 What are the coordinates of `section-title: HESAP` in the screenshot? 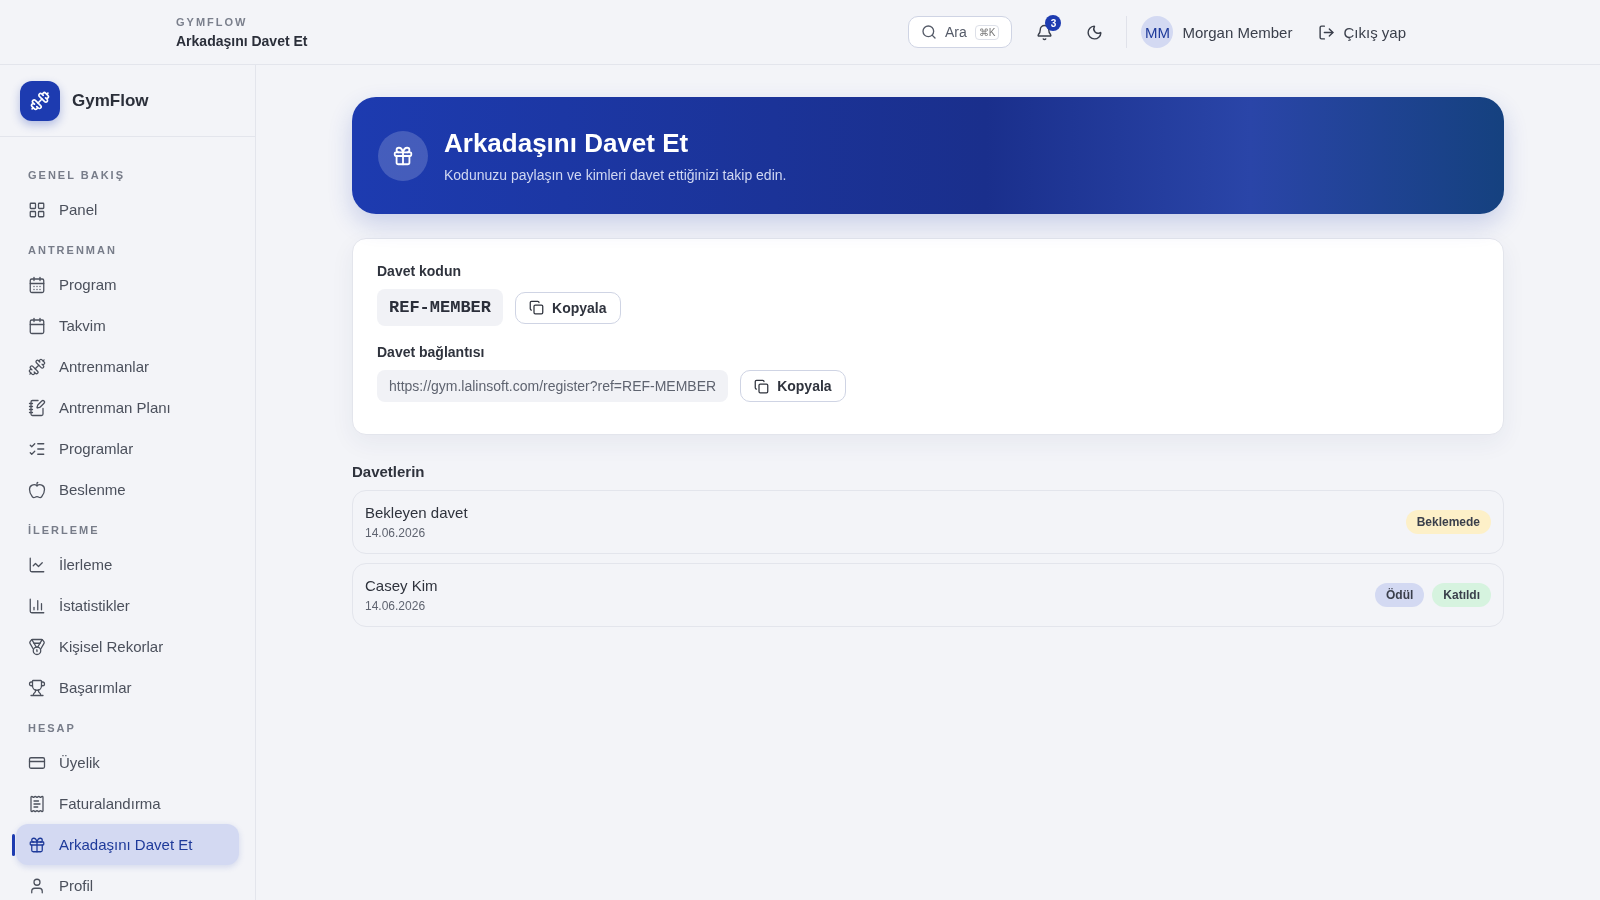 It's located at (52, 728).